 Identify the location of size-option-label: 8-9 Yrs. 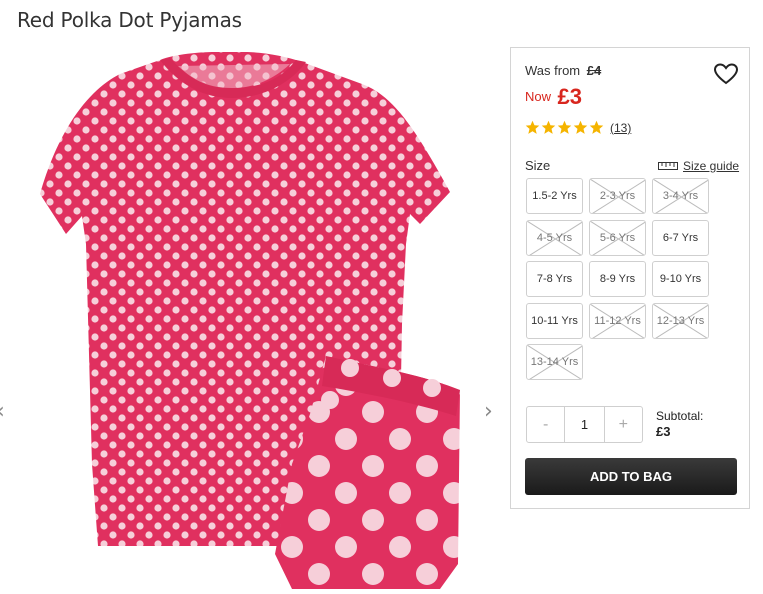
(617, 279).